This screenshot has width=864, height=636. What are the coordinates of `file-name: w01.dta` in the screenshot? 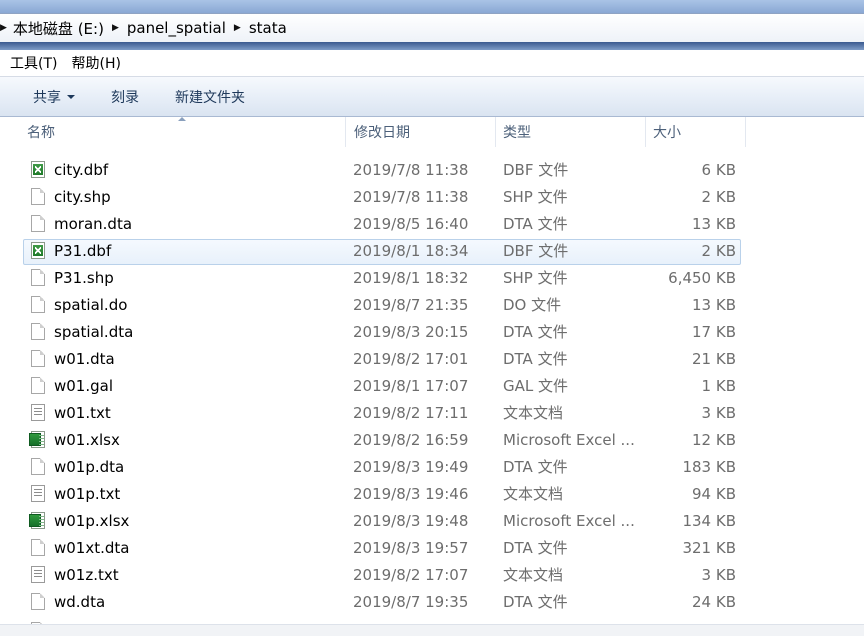 It's located at (84, 359).